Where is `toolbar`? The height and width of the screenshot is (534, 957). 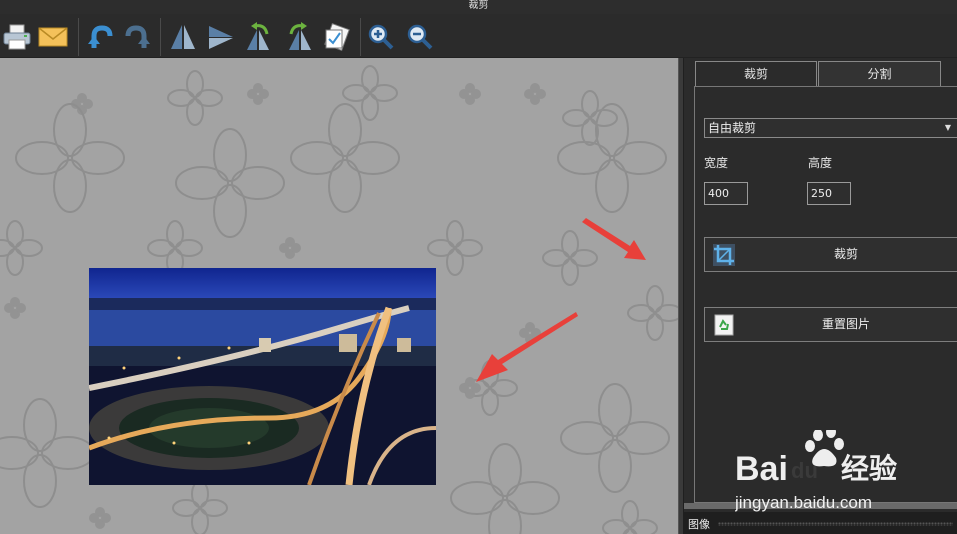 toolbar is located at coordinates (478, 36).